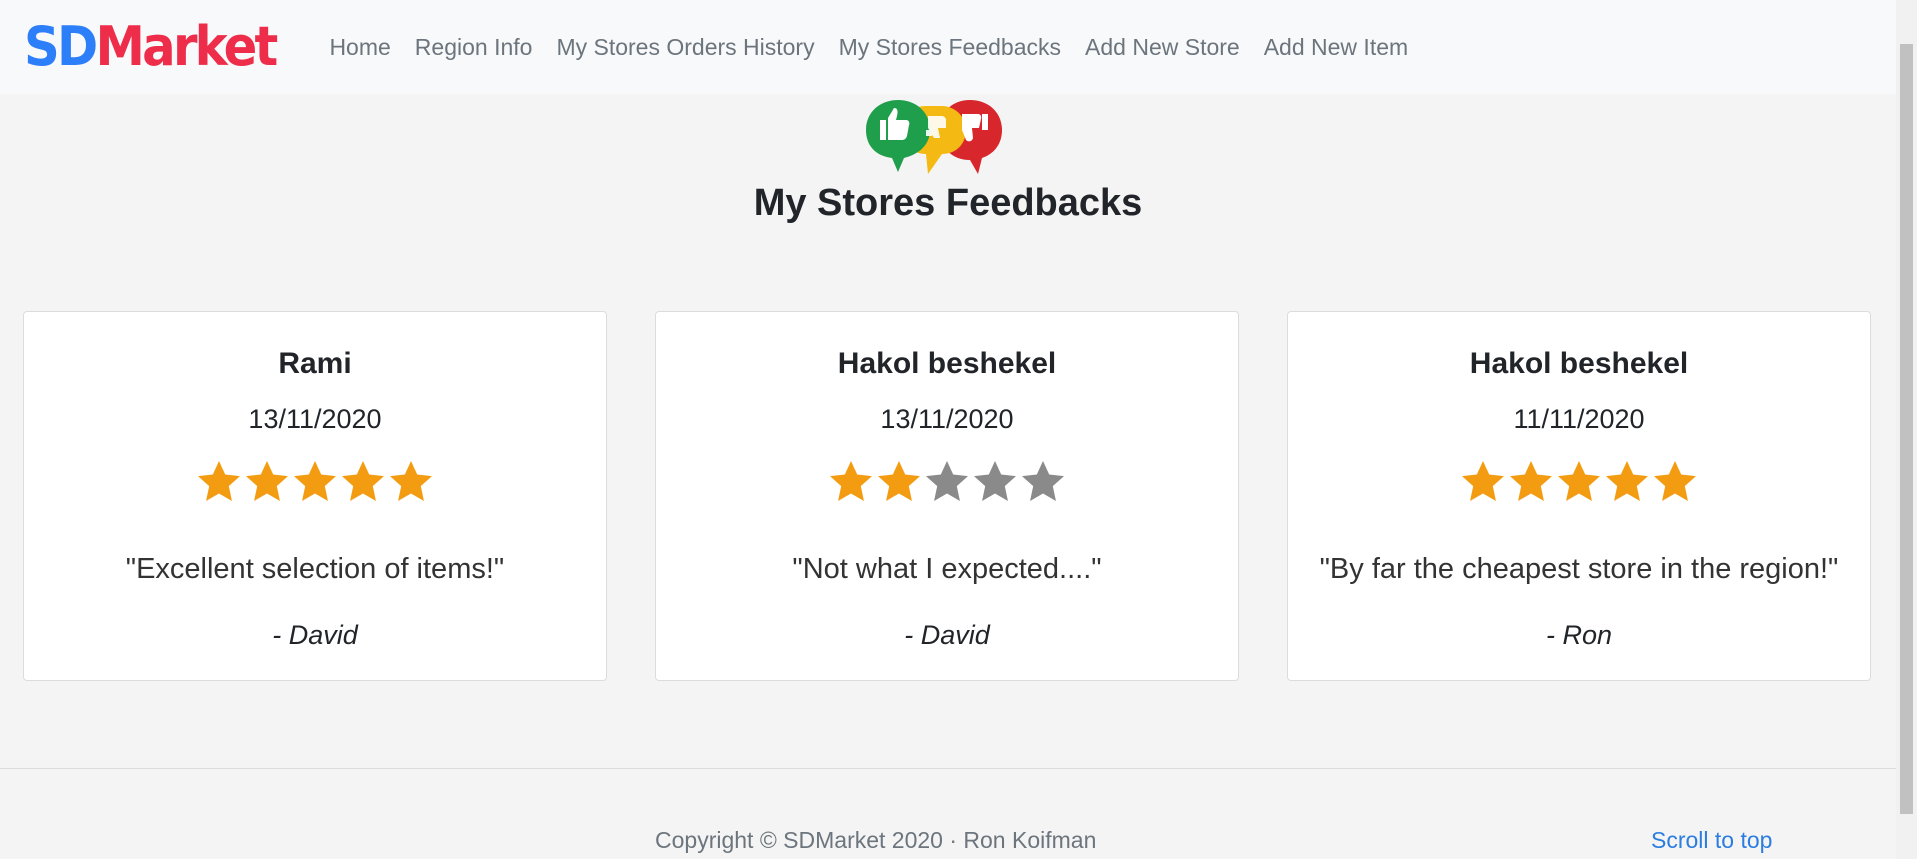 This screenshot has height=859, width=1917. I want to click on nav-add-item: Add New Item, so click(1336, 47).